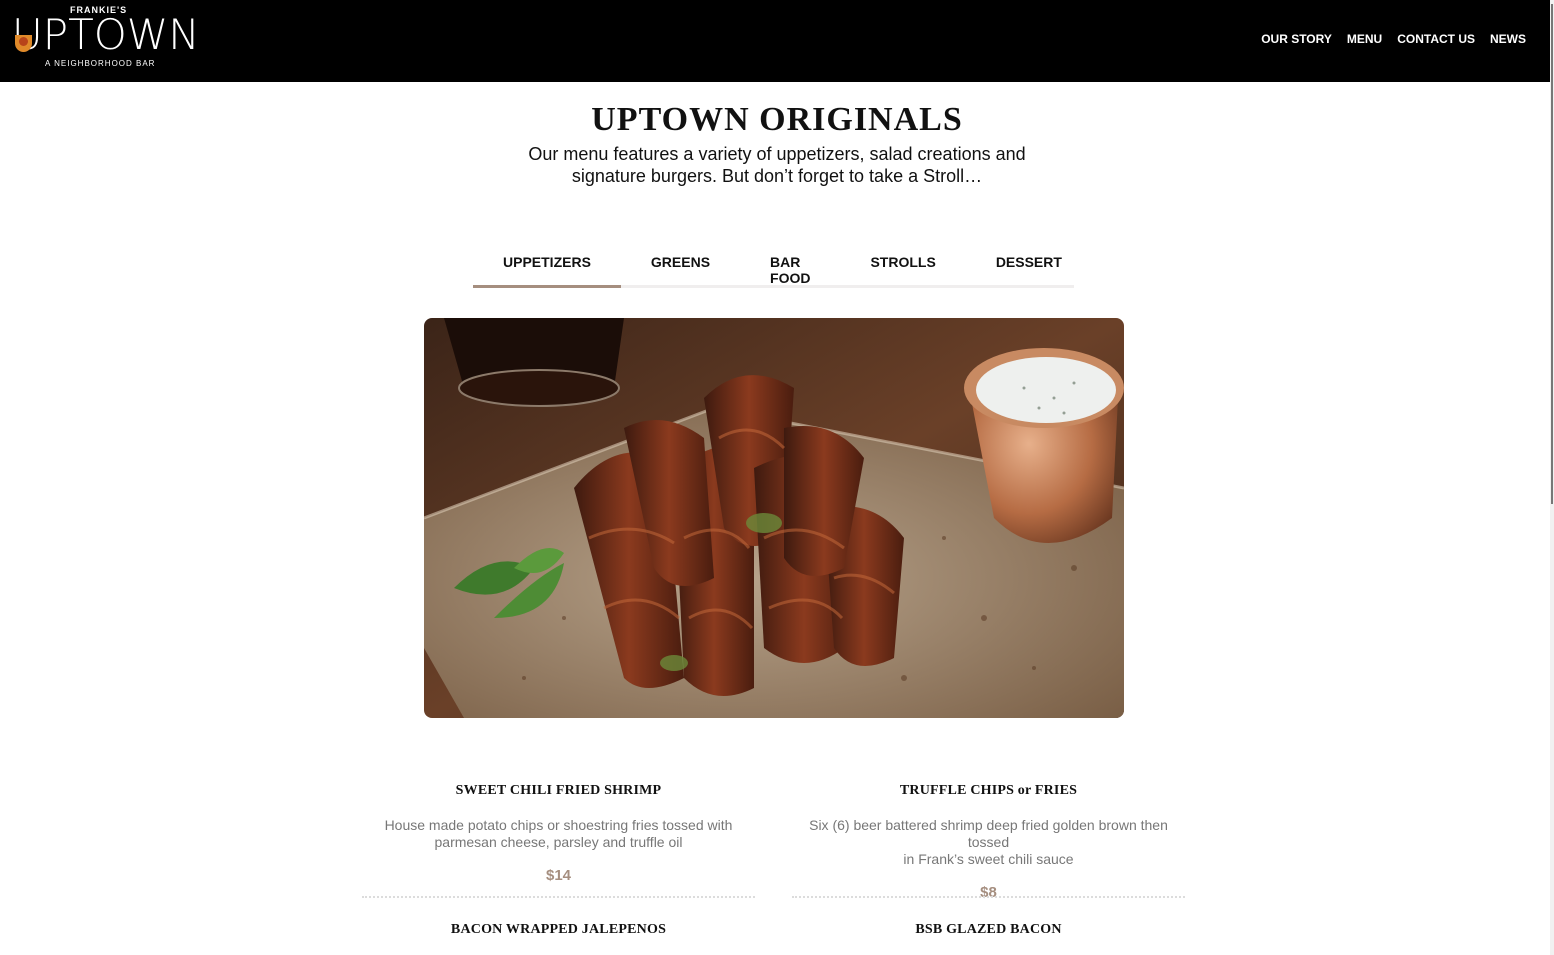  Describe the element at coordinates (558, 875) in the screenshot. I see `menu-item-price: $14` at that location.